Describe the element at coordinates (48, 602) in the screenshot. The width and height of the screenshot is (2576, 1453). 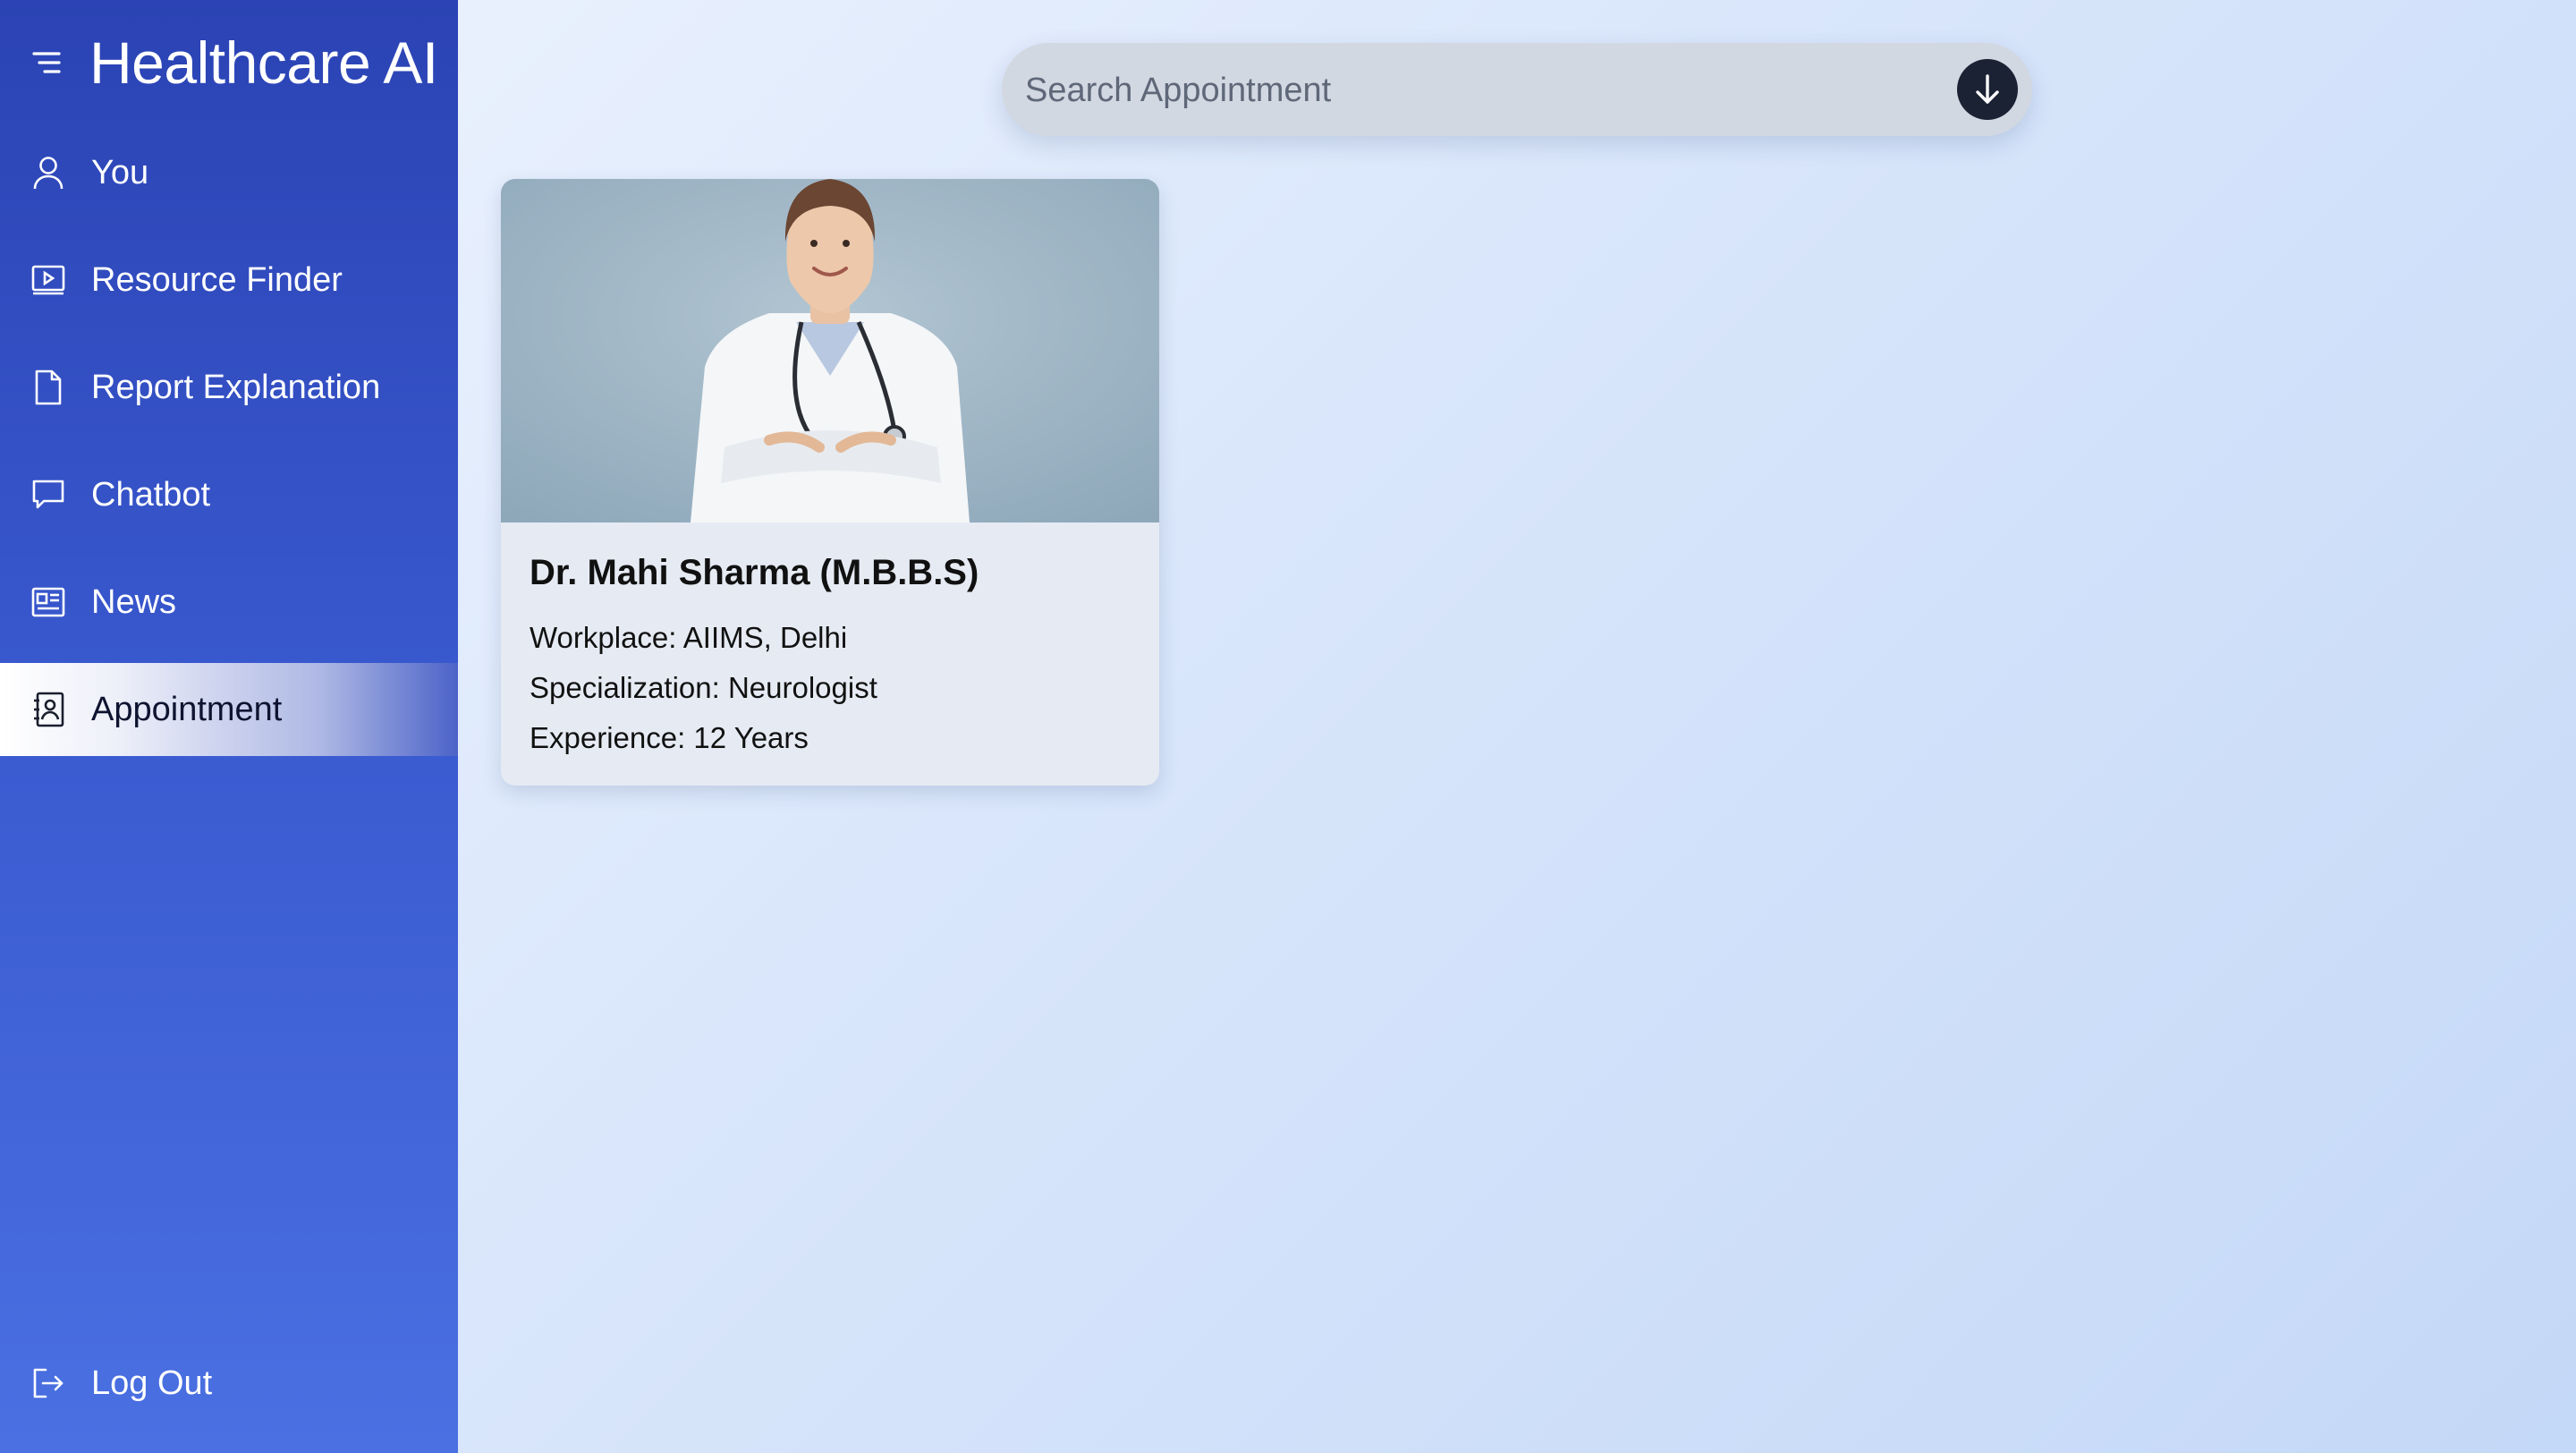
I see `newspaper-icon` at that location.